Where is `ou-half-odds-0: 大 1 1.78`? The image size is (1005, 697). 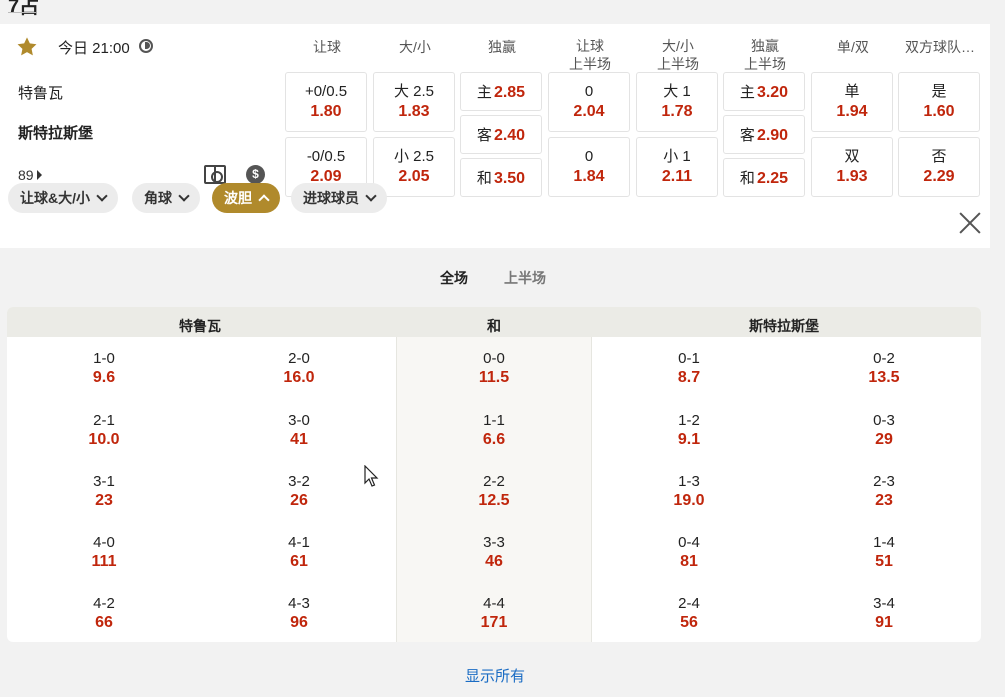
ou-half-odds-0: 大 1 1.78 is located at coordinates (677, 102).